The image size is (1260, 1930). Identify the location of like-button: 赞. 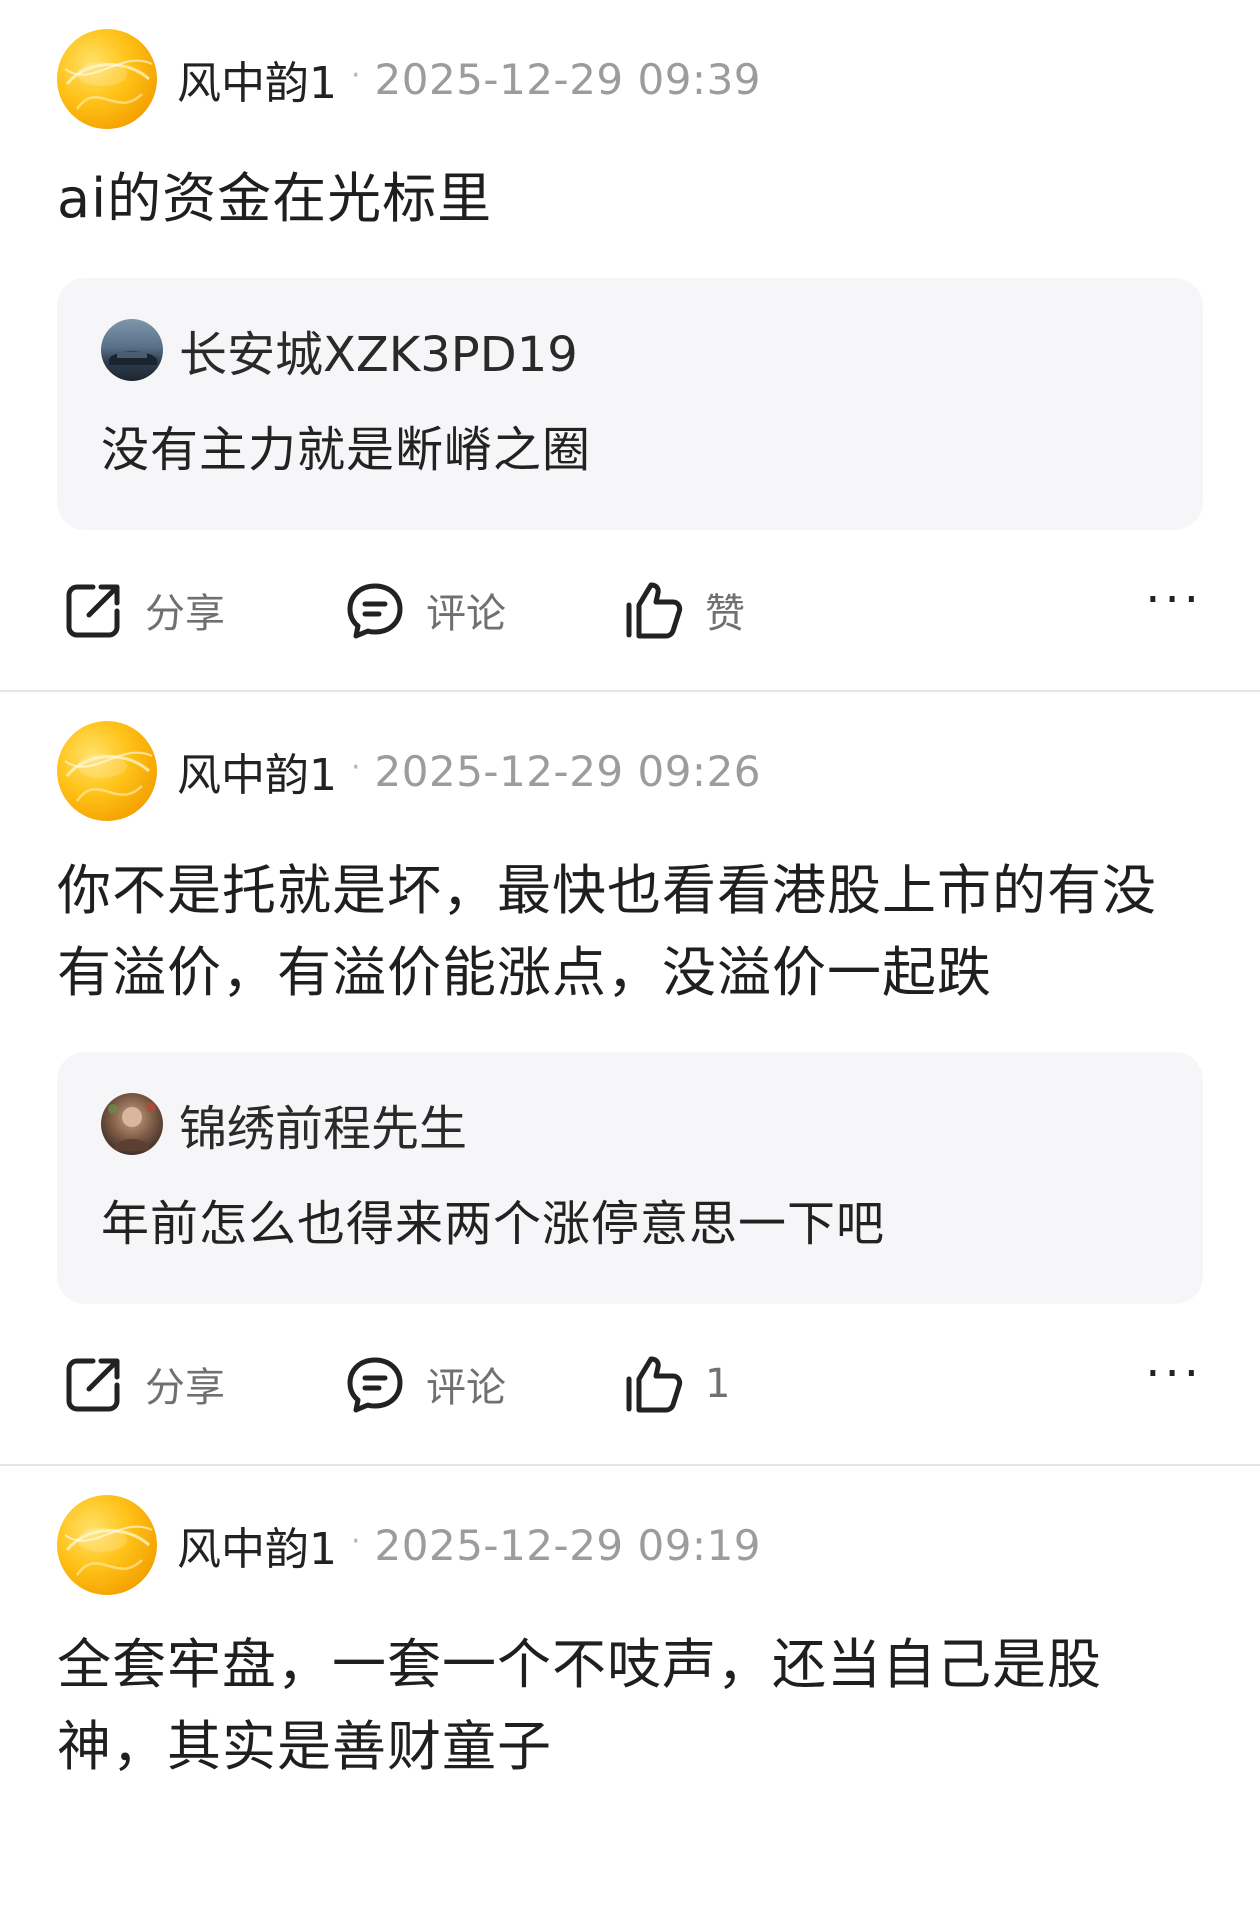
(684, 610).